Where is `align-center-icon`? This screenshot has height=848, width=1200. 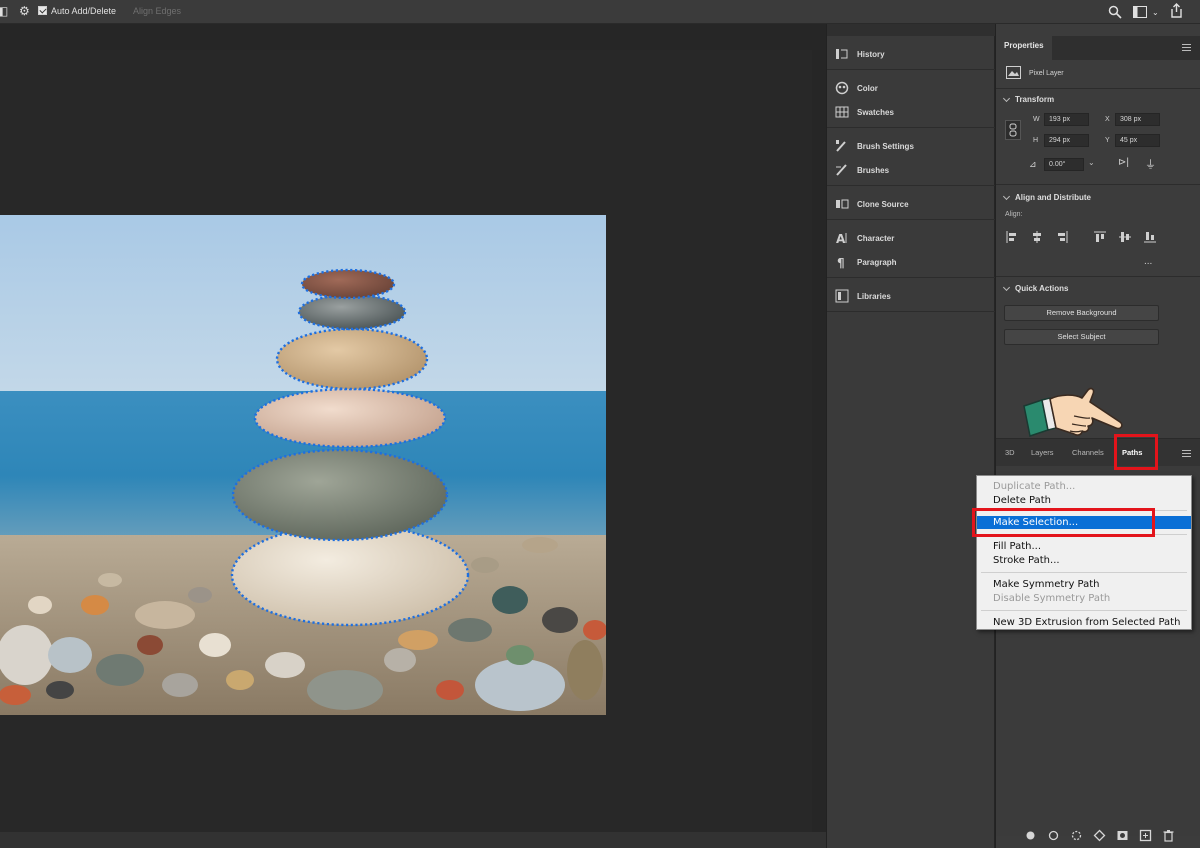
align-center-icon is located at coordinates (1037, 237).